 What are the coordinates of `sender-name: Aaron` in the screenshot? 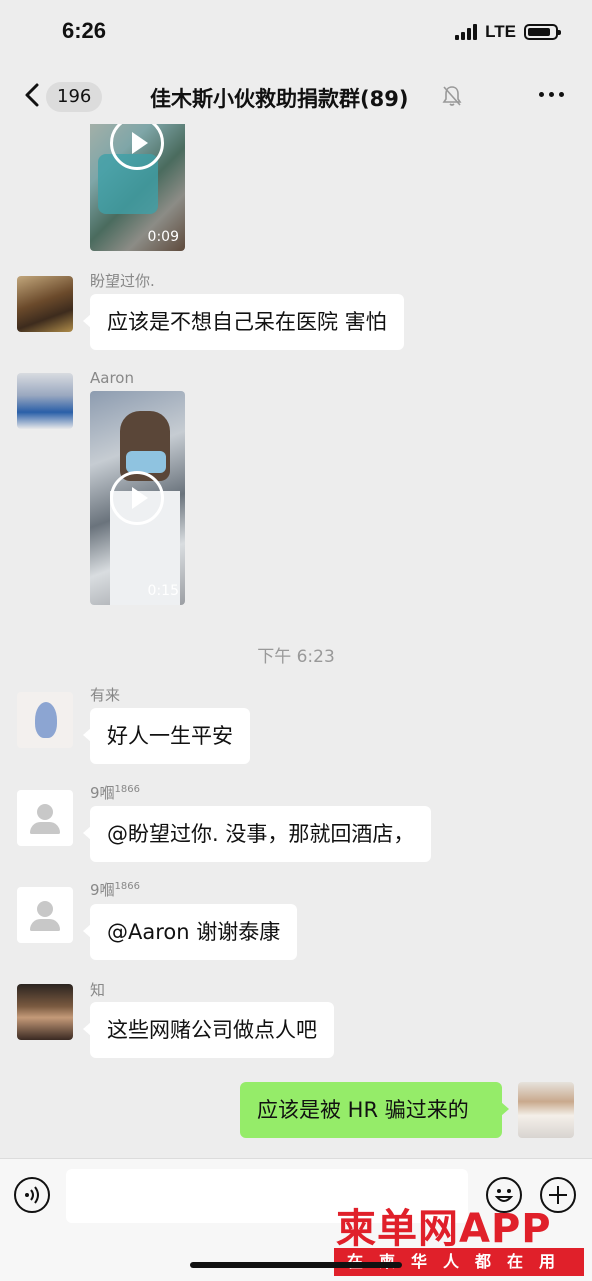 It's located at (112, 378).